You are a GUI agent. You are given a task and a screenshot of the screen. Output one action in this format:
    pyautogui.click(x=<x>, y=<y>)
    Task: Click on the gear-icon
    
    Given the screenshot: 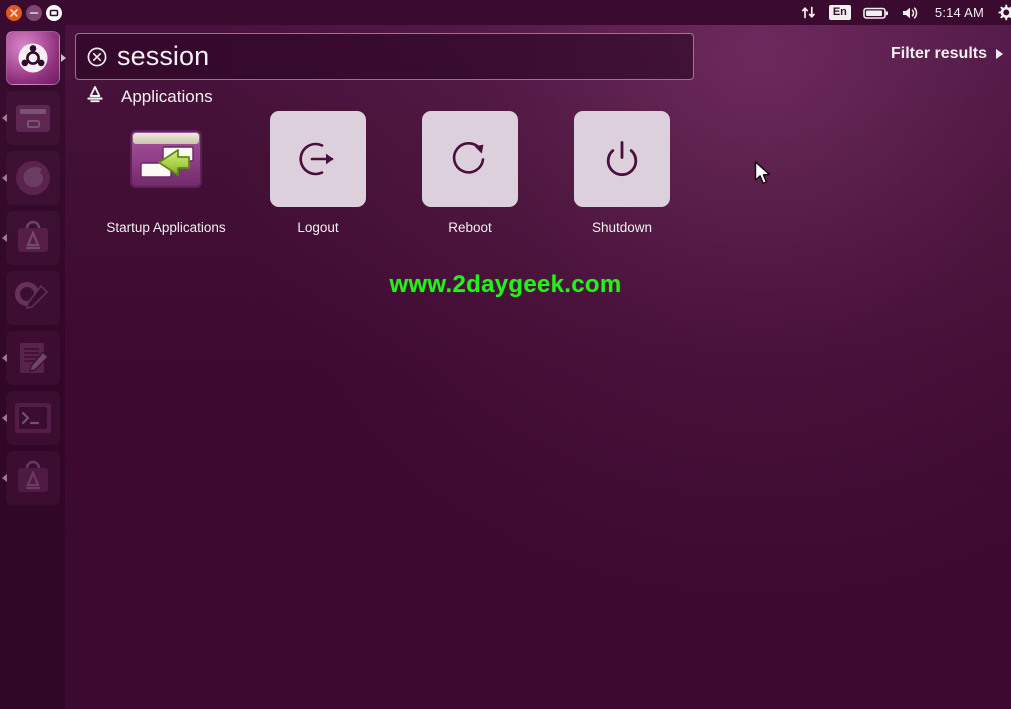 What is the action you would take?
    pyautogui.click(x=1003, y=12)
    